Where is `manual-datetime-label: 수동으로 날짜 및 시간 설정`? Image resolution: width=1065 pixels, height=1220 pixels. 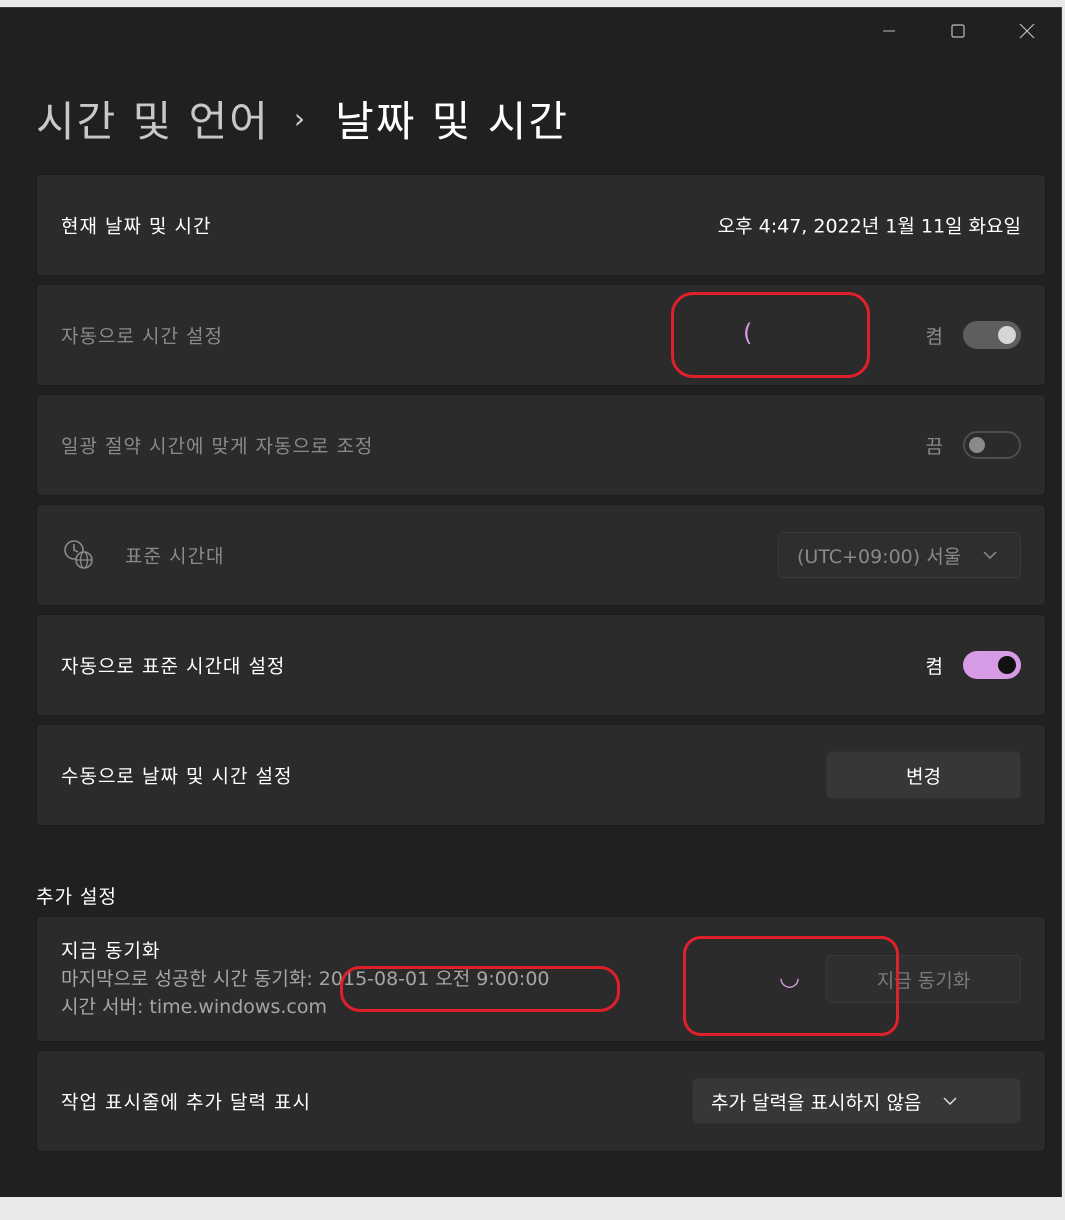
manual-datetime-label: 수동으로 날짜 및 시간 설정 is located at coordinates (177, 776).